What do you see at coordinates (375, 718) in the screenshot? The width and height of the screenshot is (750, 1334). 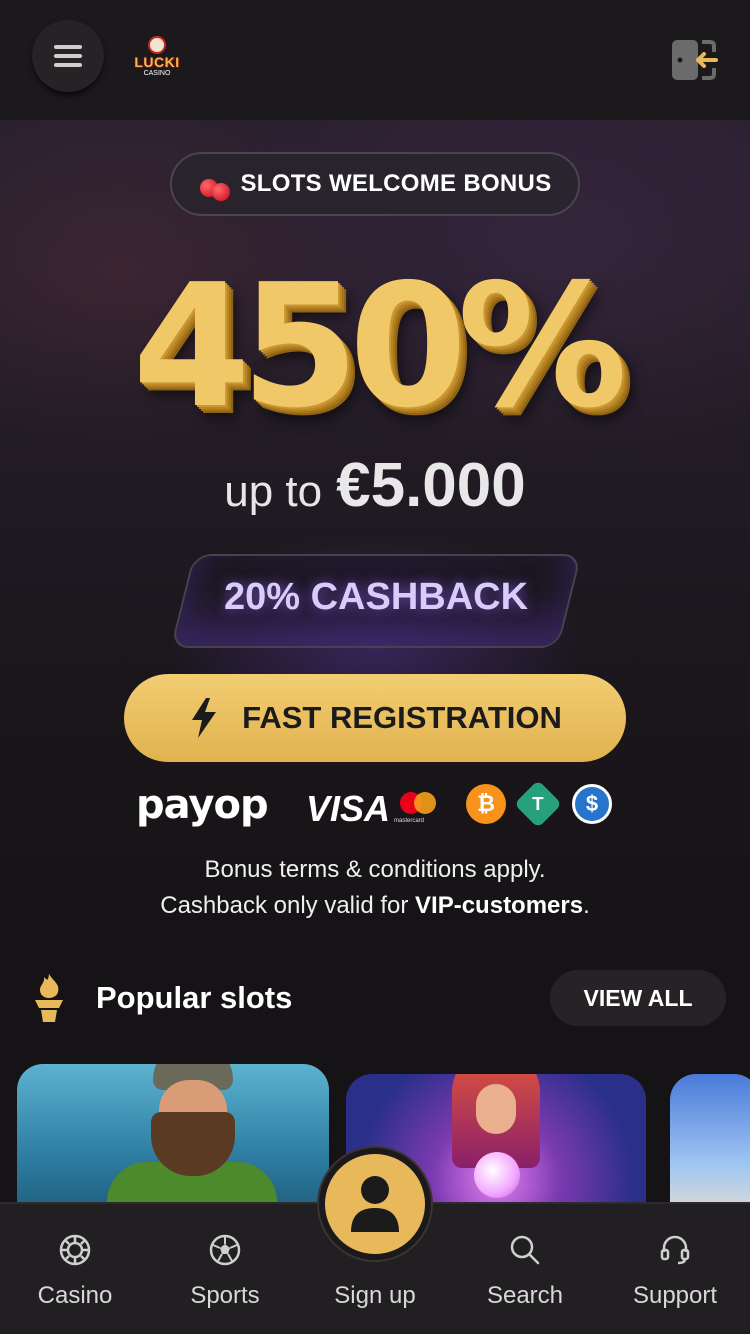 I see `fast-registration-button: FAST REGISTRATION` at bounding box center [375, 718].